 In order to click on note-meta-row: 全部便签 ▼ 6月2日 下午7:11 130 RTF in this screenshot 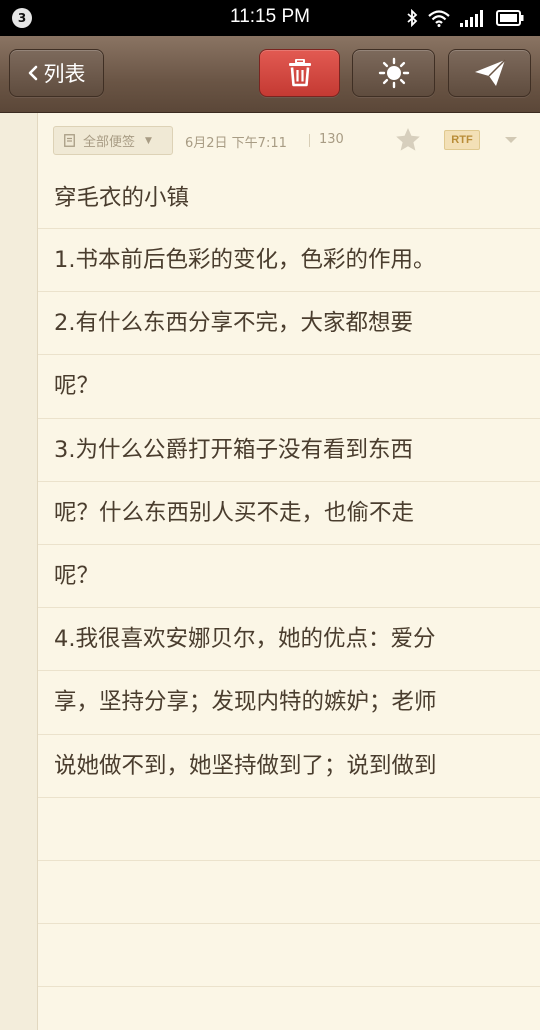, I will do `click(289, 141)`.